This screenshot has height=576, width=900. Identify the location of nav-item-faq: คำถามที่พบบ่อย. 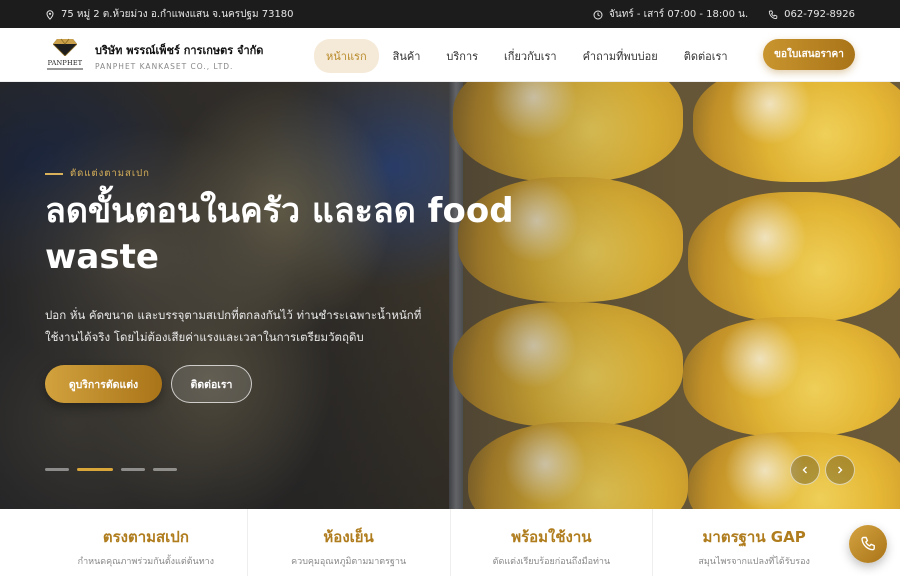
(620, 56).